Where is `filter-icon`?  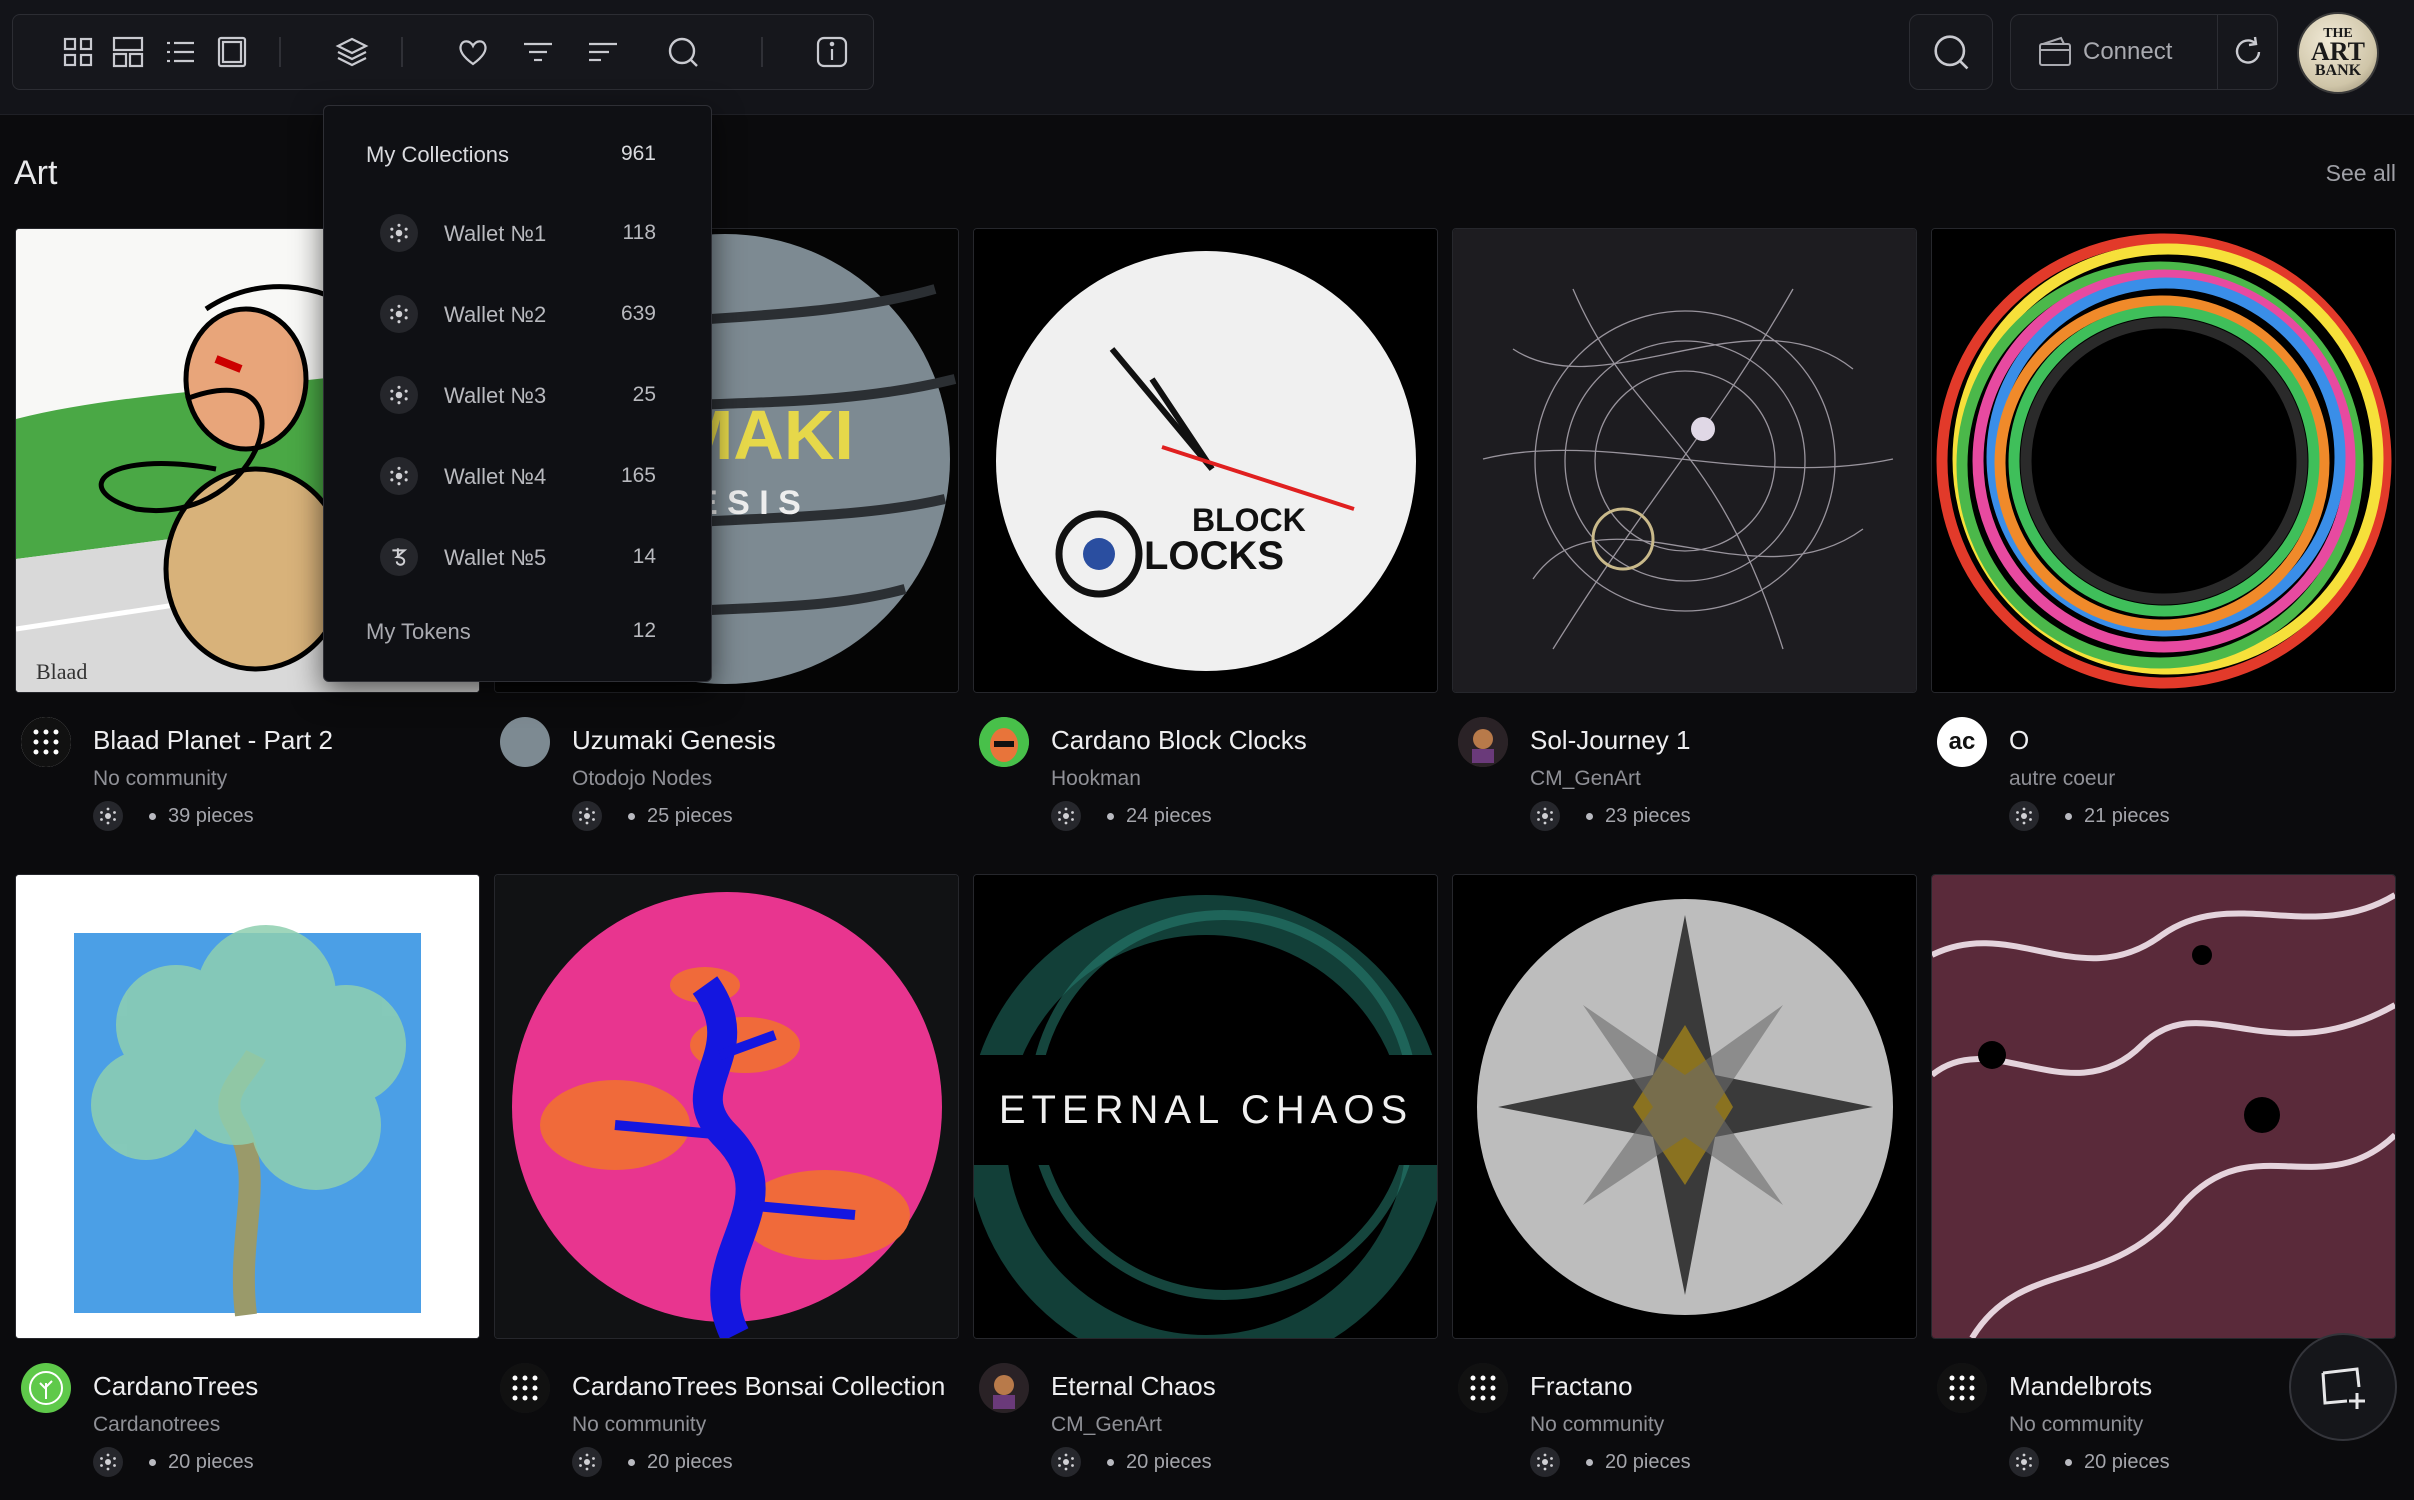
filter-icon is located at coordinates (538, 52).